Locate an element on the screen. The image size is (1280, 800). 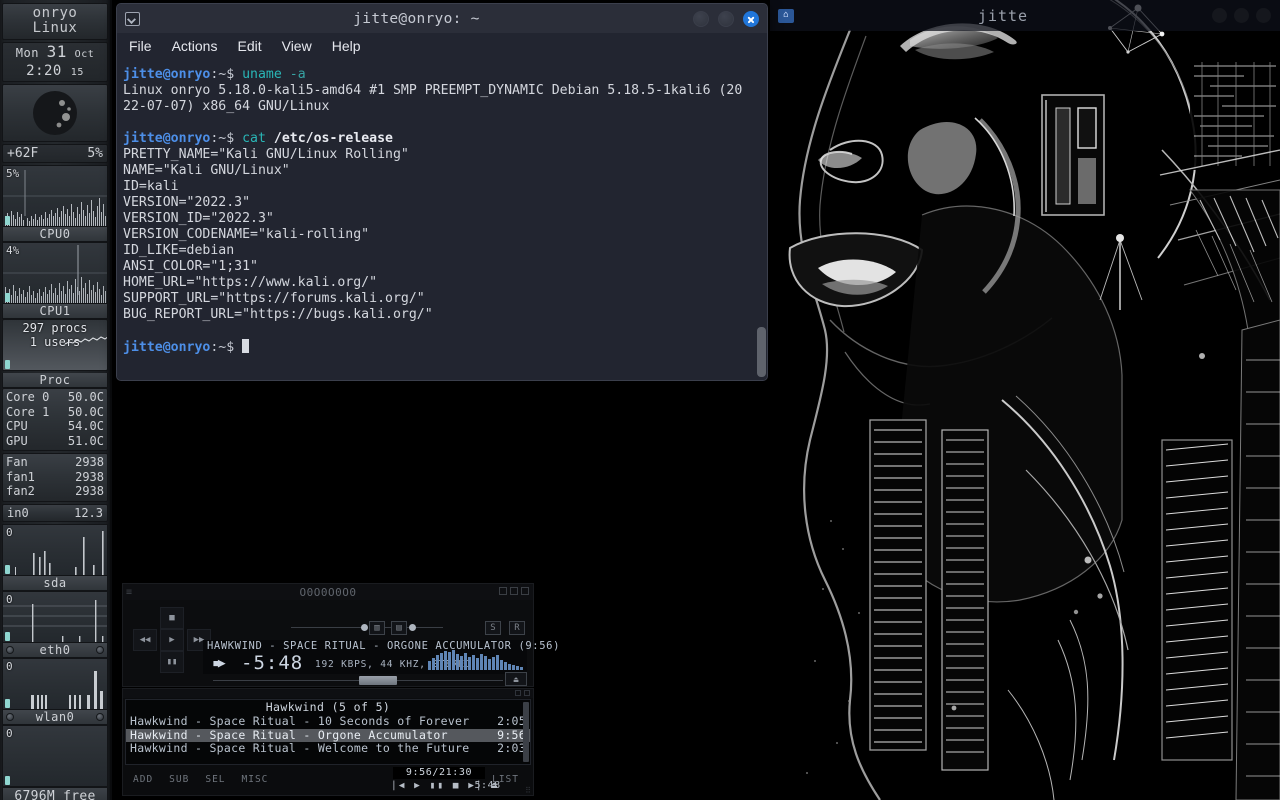
command-uname: uname is located at coordinates (262, 74).